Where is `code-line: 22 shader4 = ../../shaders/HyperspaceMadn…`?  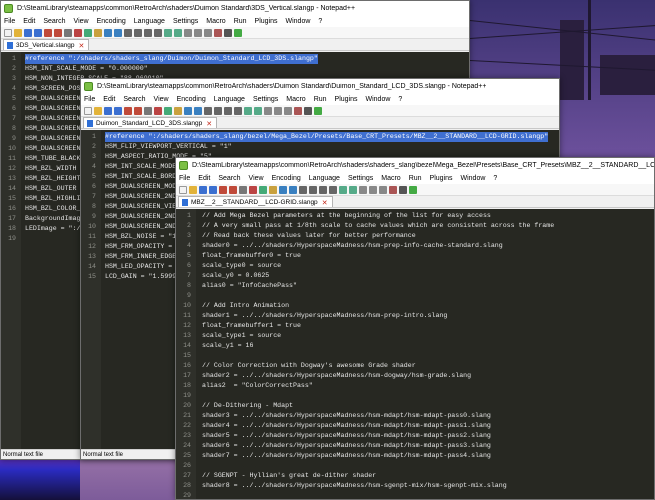
code-line: 22 shader4 = ../../shaders/HyperspaceMadn… is located at coordinates (415, 426).